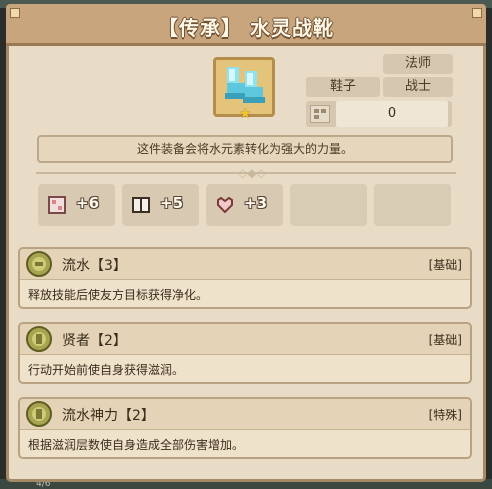 The width and height of the screenshot is (492, 489). I want to click on item-counter: 0, so click(379, 114).